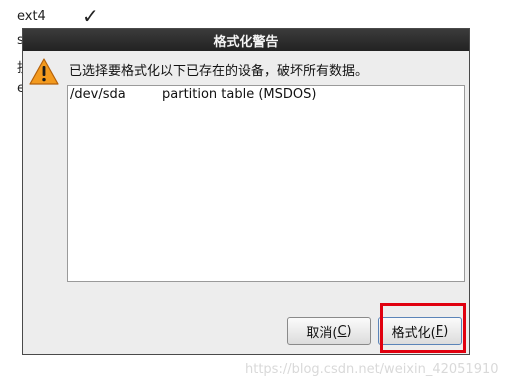 This screenshot has height=387, width=526. I want to click on message-row: 已选择要格式化以下已存在的设备，破坏所有数据。, so click(247, 72).